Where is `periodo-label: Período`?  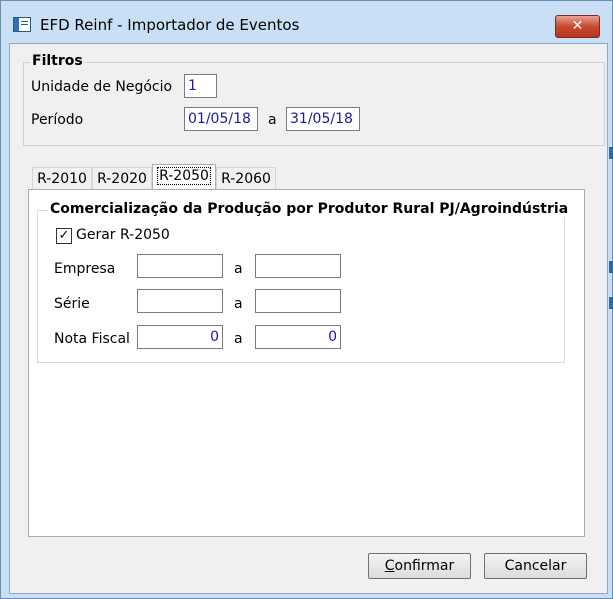 periodo-label: Período is located at coordinates (57, 120).